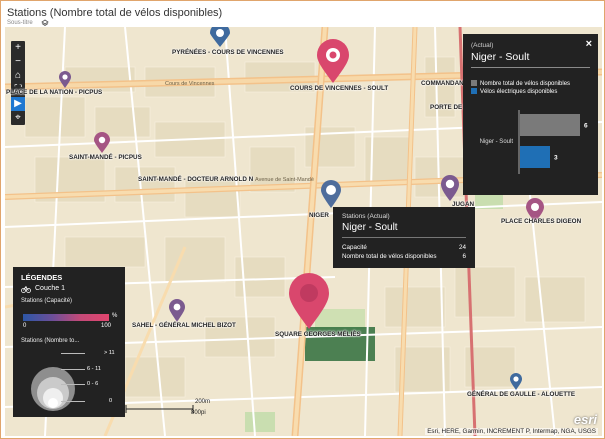  What do you see at coordinates (20, 23) in the screenshot?
I see `page-subtitle: Sous-titre` at bounding box center [20, 23].